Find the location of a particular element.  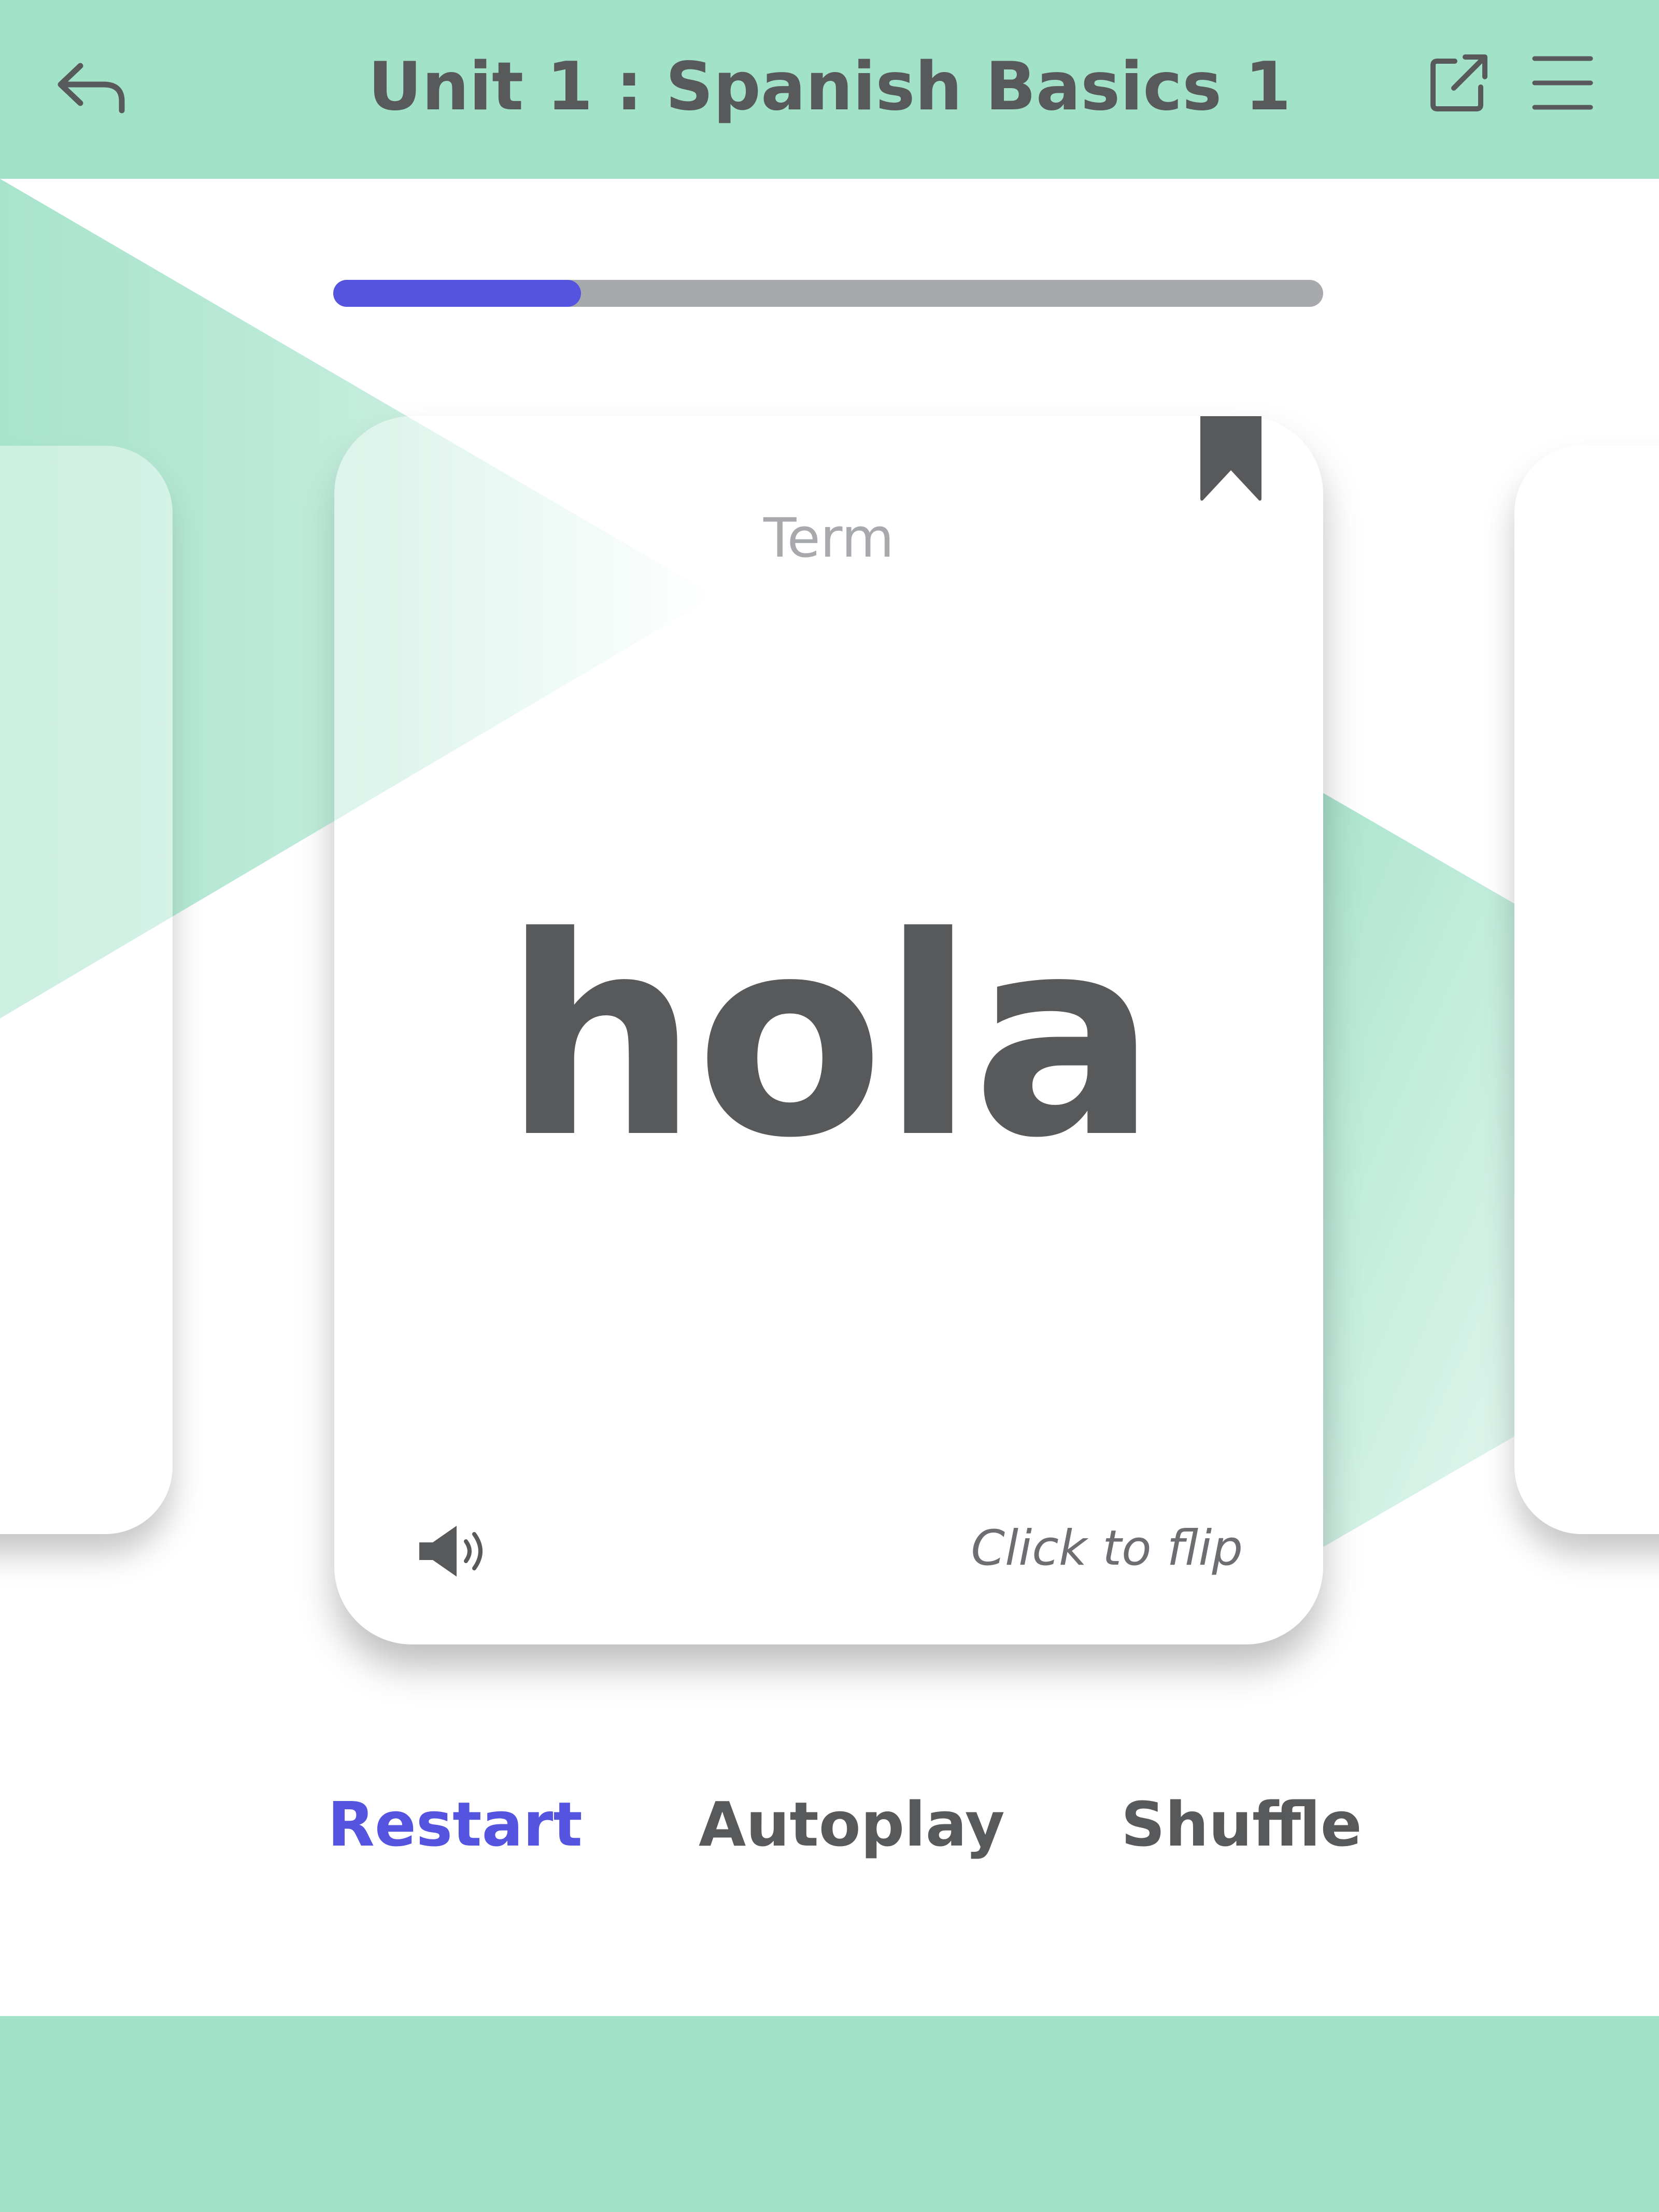

bookmark-icon is located at coordinates (1231, 460).